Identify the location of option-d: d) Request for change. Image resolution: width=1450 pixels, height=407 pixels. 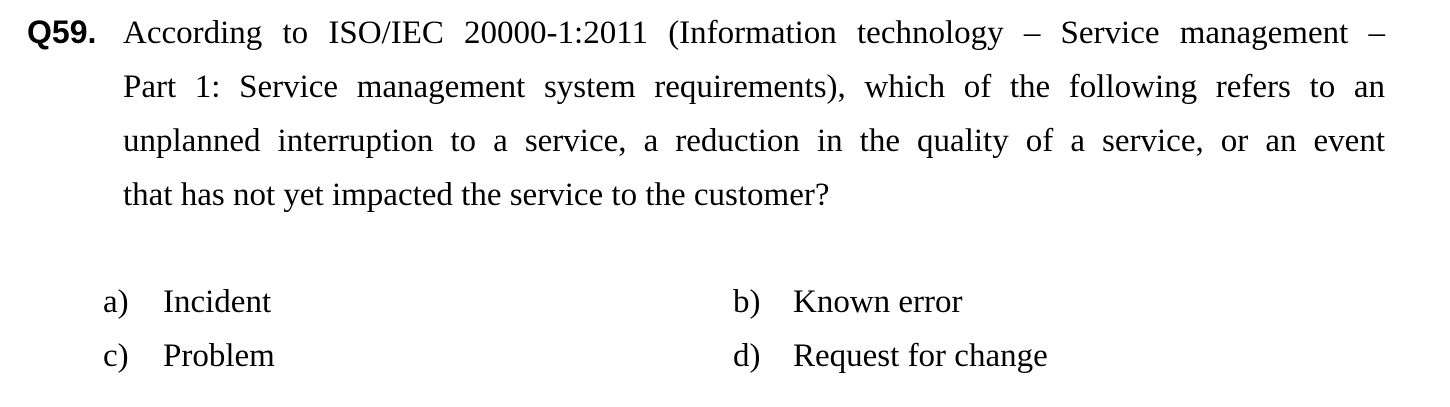
(890, 356).